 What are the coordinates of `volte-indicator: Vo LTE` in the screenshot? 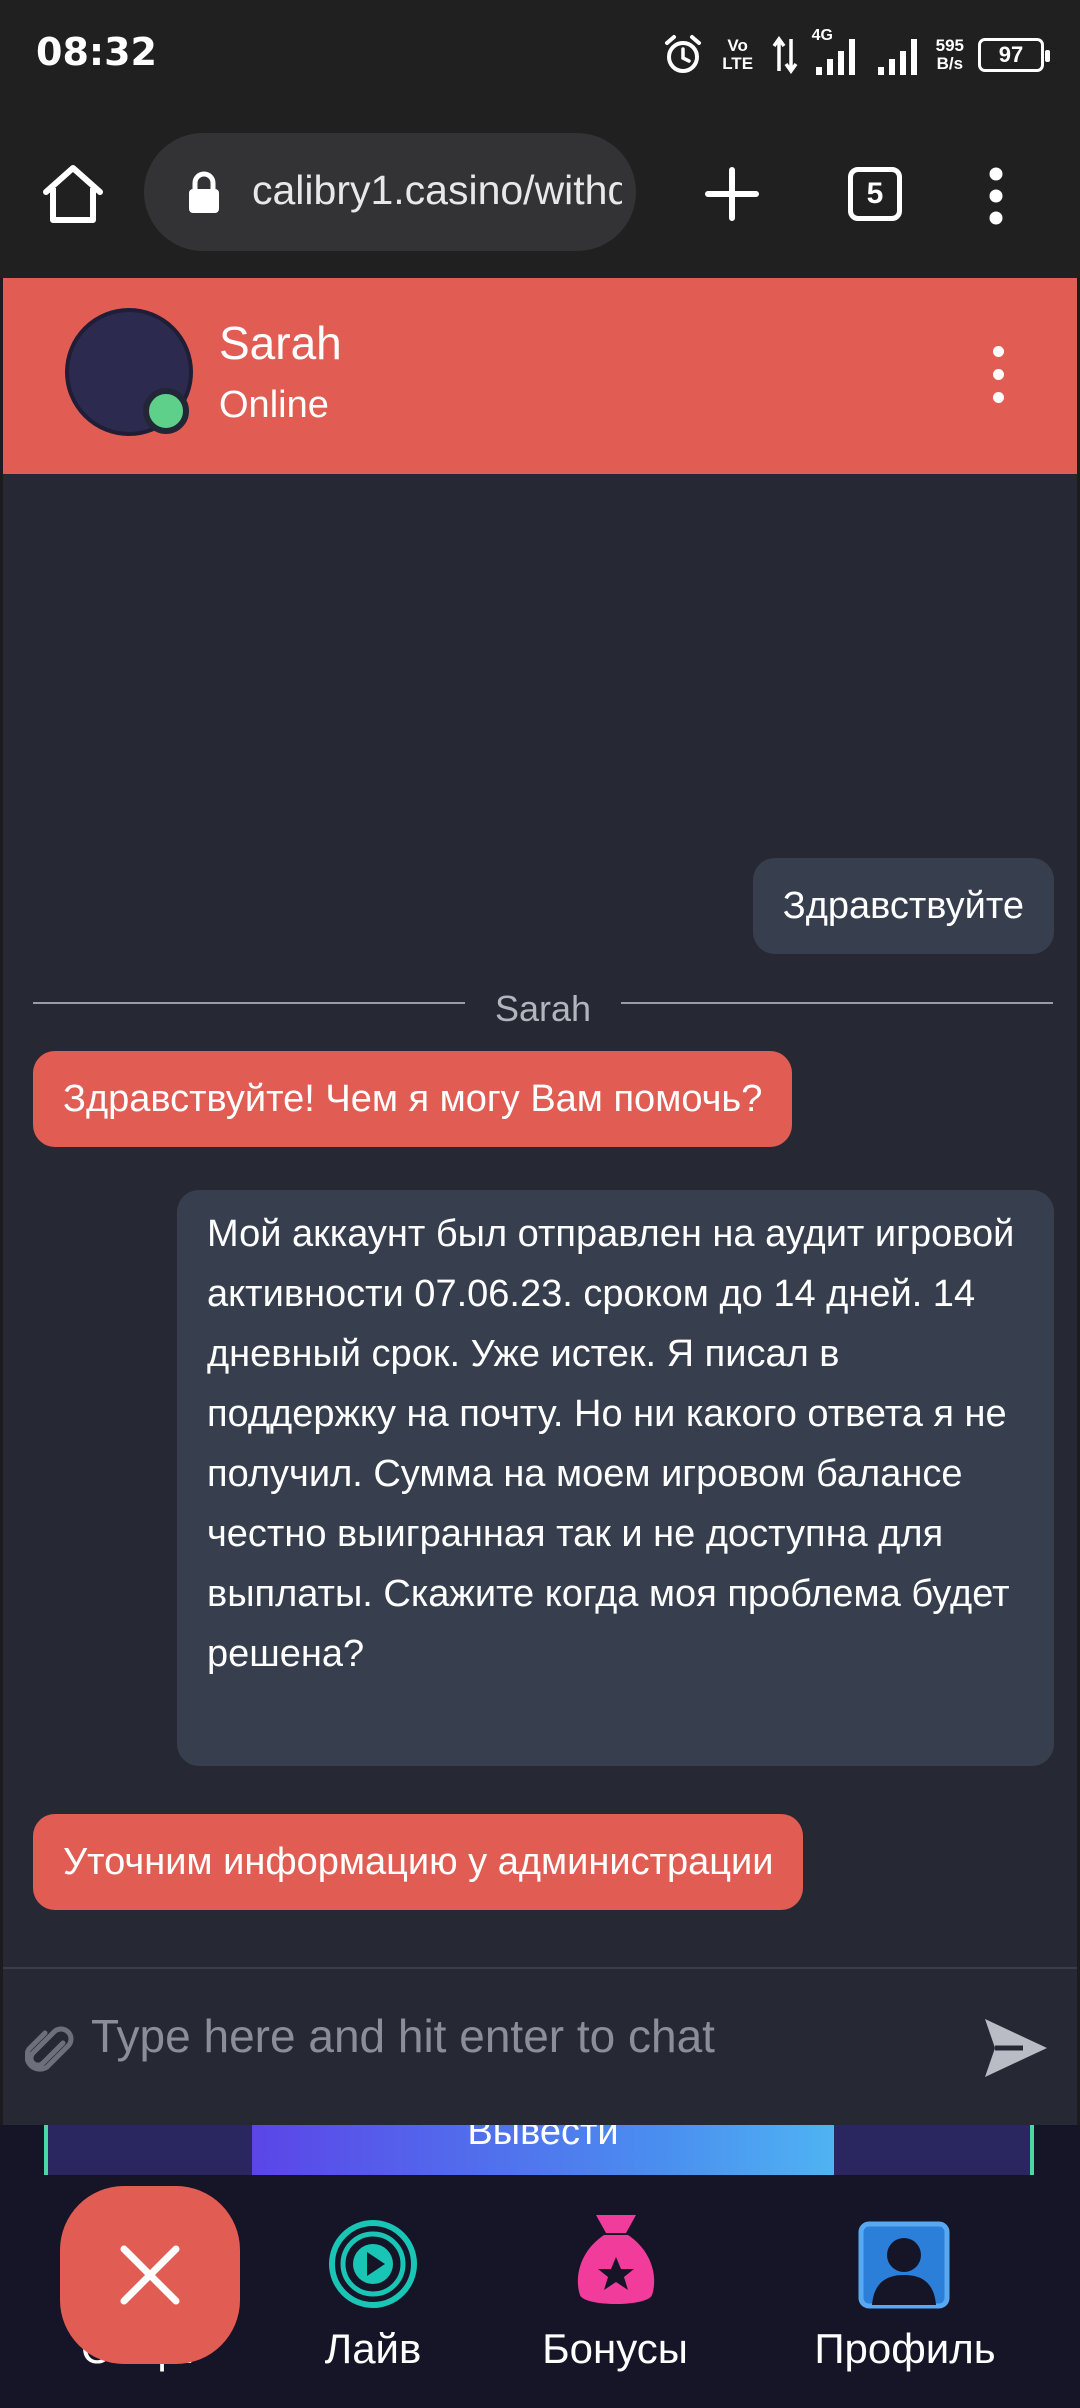 It's located at (738, 54).